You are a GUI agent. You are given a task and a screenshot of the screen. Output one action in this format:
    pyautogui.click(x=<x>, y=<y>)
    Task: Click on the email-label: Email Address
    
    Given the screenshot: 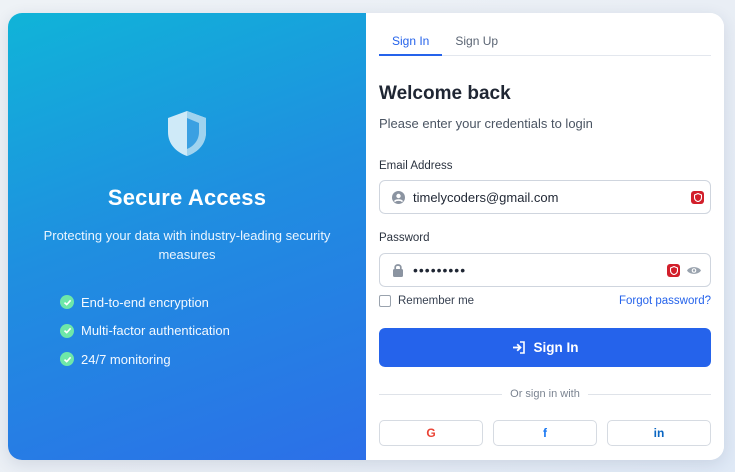 What is the action you would take?
    pyautogui.click(x=416, y=166)
    